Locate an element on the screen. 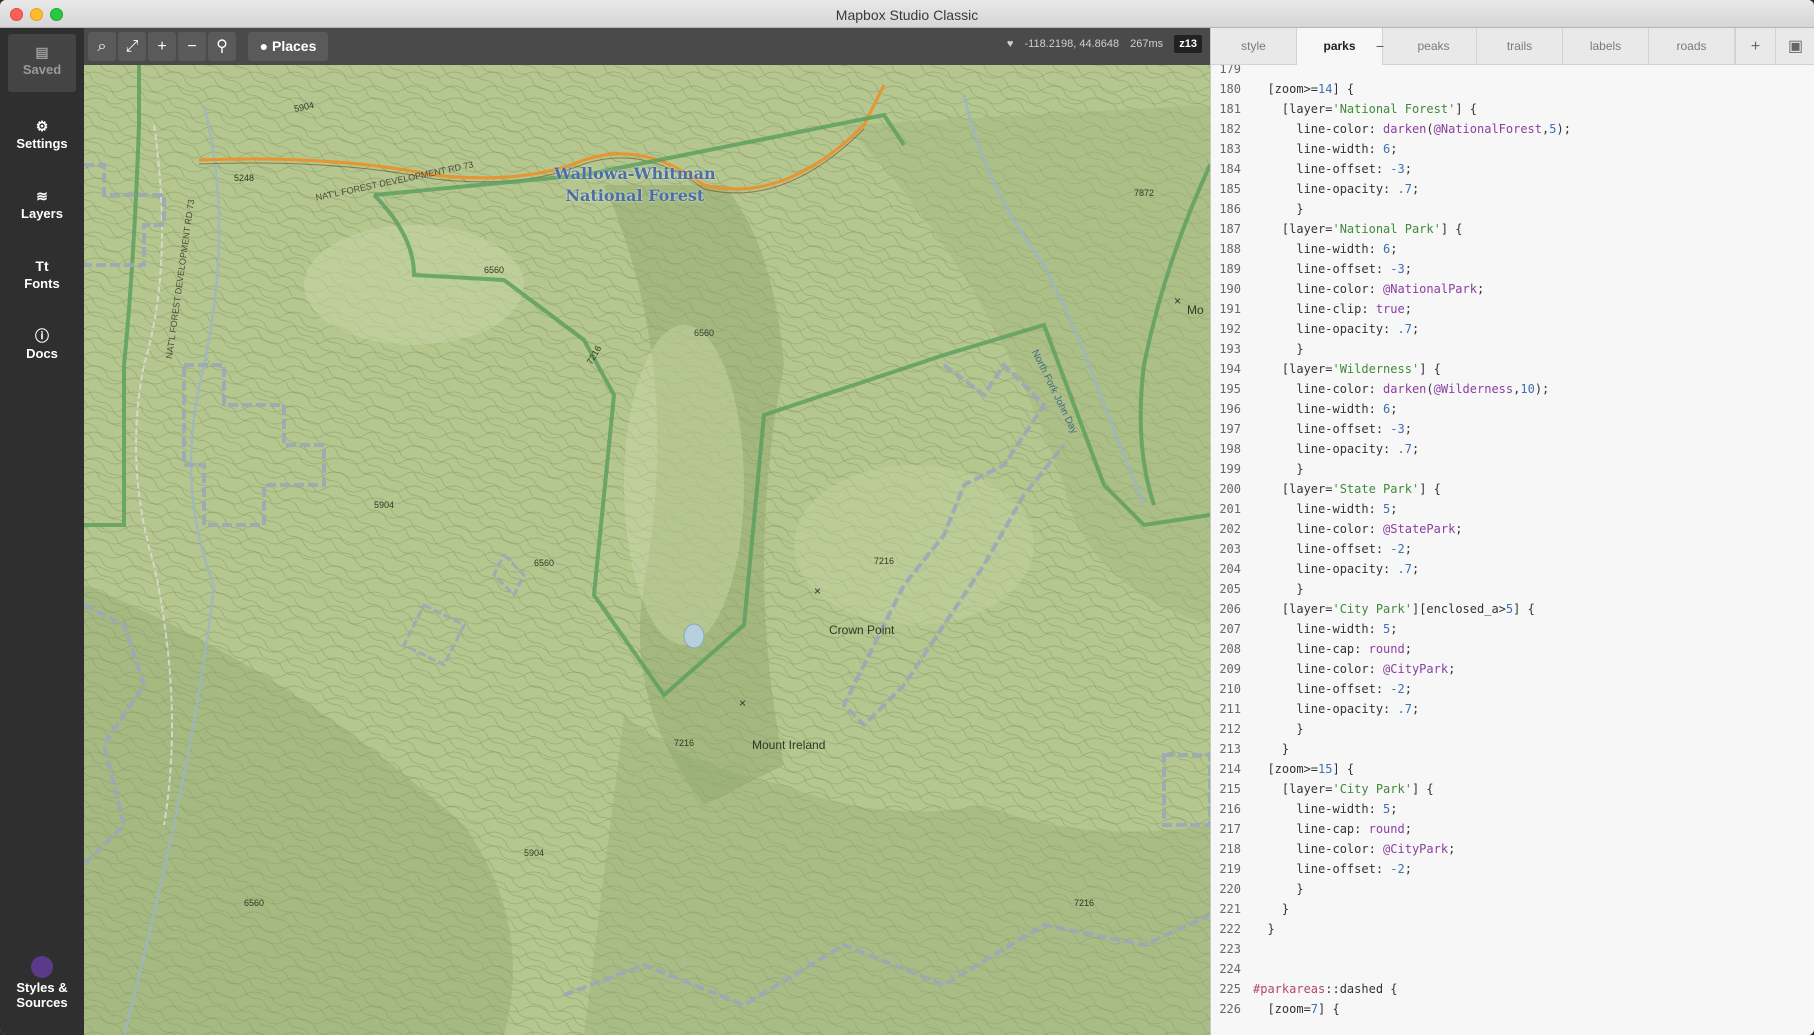  zoom-in-button: + is located at coordinates (162, 46).